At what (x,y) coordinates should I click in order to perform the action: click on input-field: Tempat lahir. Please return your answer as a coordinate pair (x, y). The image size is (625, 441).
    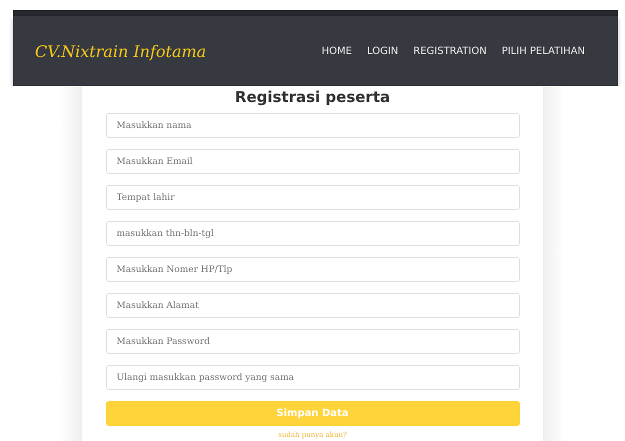
    Looking at the image, I should click on (313, 197).